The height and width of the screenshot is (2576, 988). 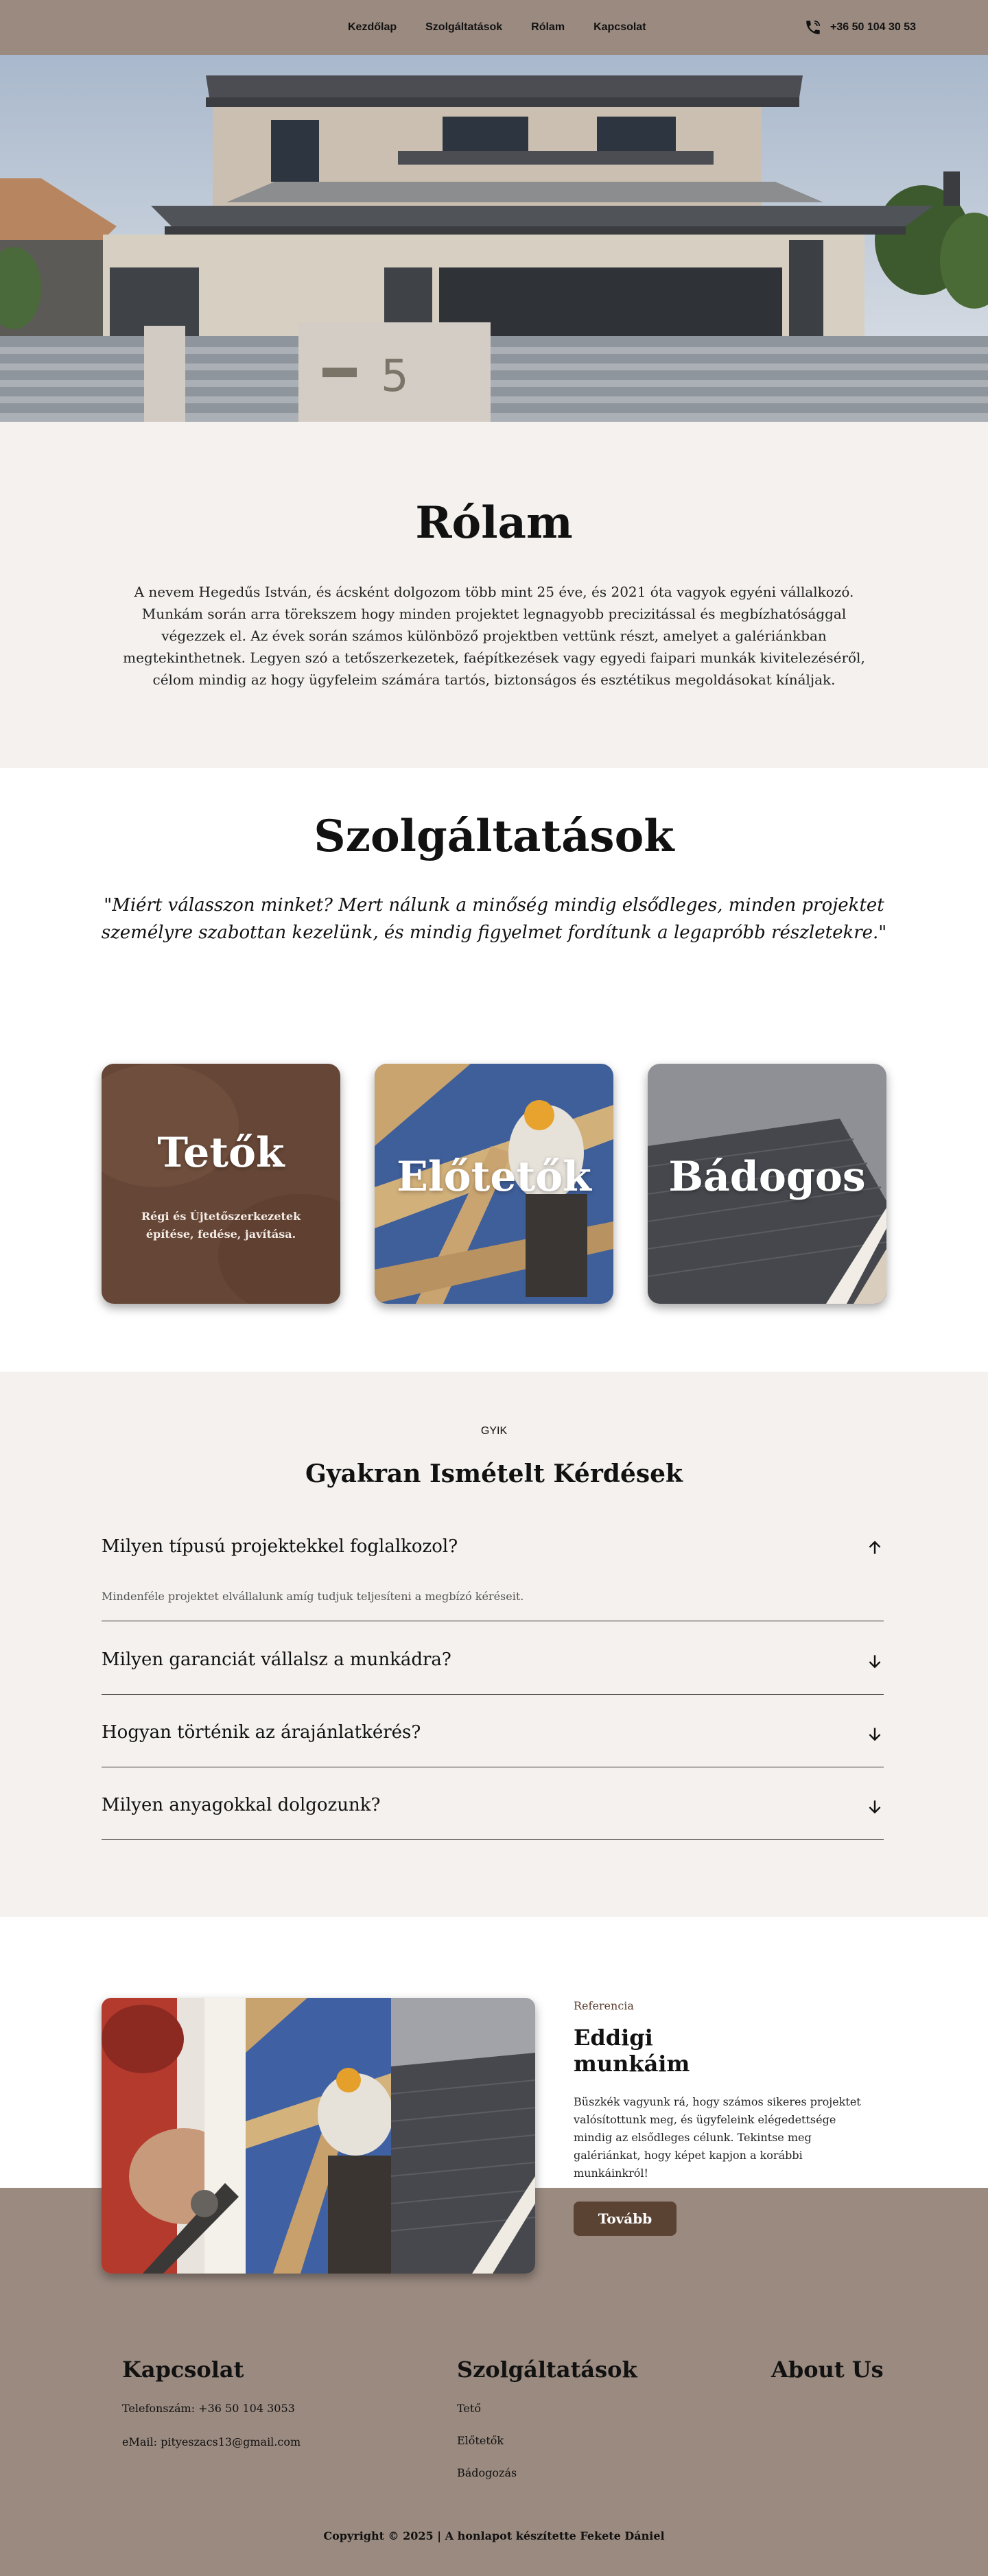 I want to click on more-button: Tovább, so click(x=625, y=2219).